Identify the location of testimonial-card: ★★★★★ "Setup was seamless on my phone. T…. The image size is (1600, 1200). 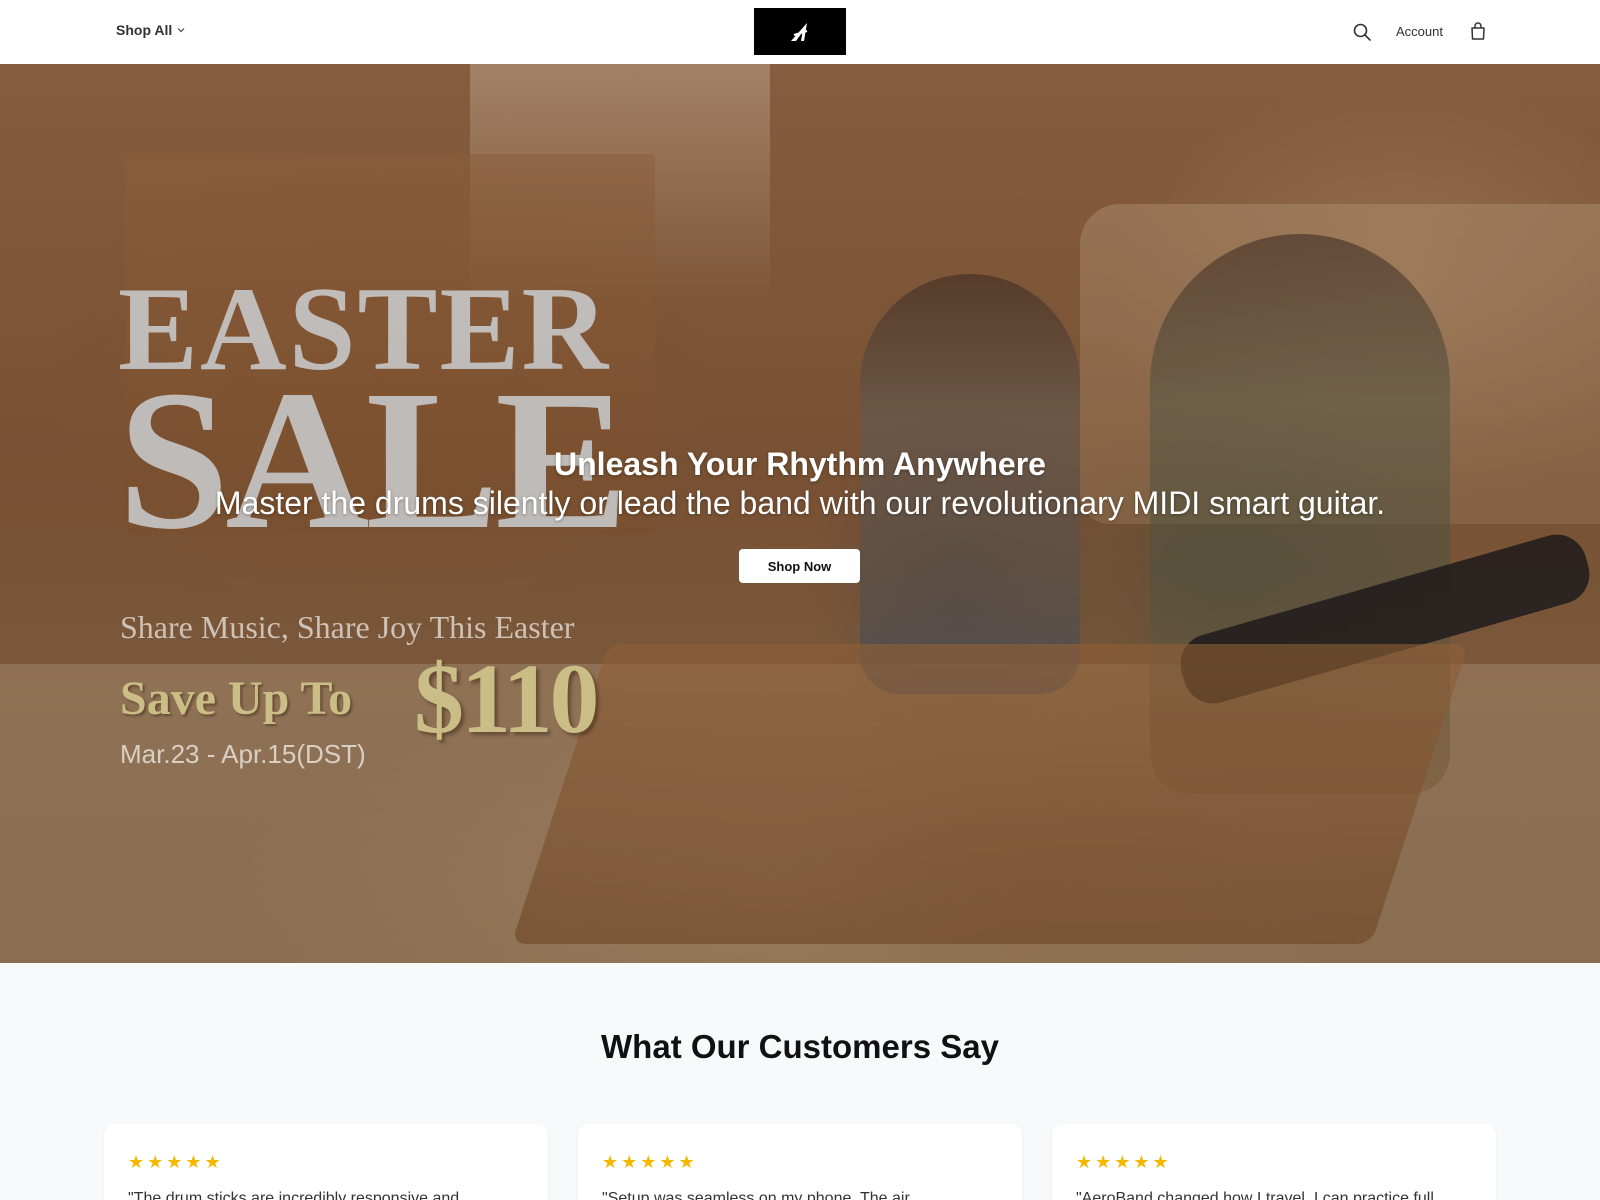
(800, 1162).